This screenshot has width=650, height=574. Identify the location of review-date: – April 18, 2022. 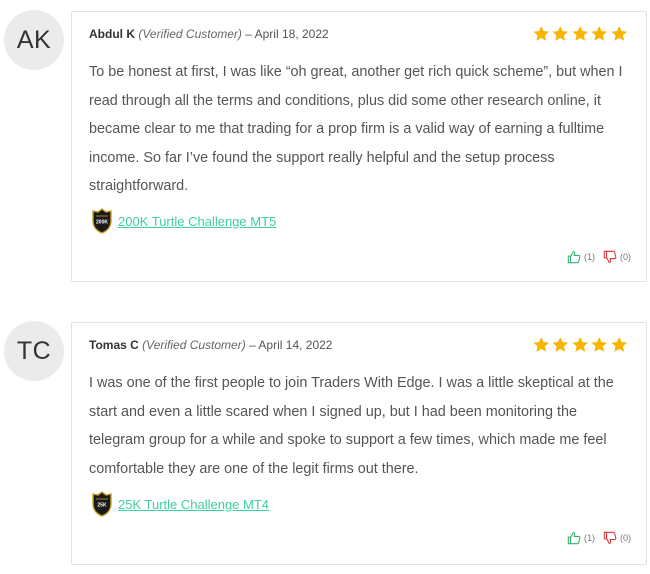
(287, 34).